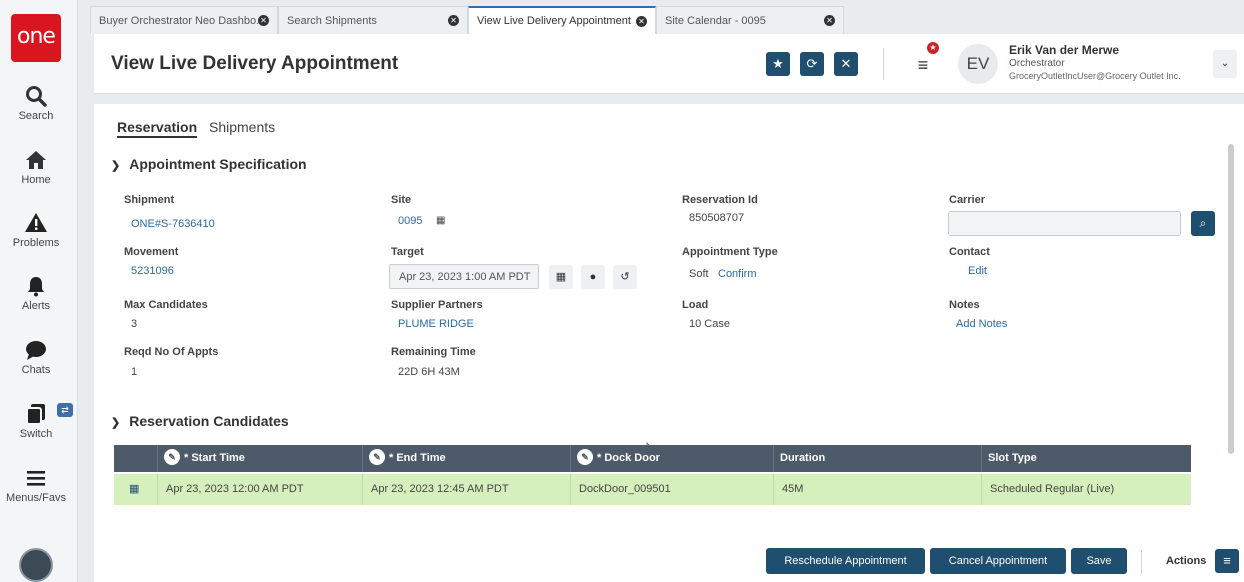  I want to click on subtab-shipments: Shipments, so click(242, 127).